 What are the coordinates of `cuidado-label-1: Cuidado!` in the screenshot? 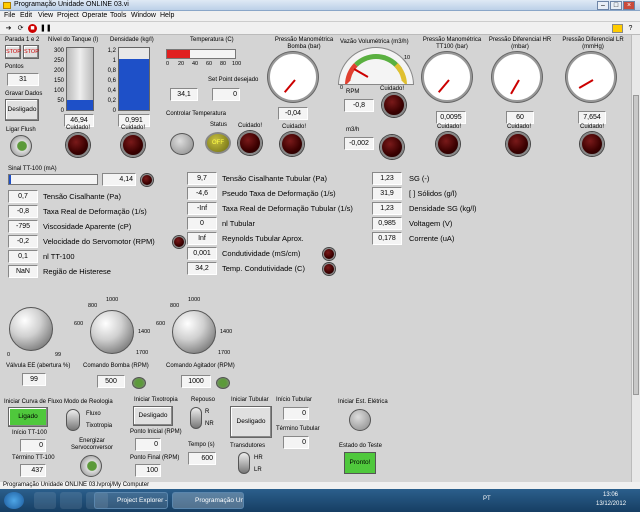 It's located at (78, 128).